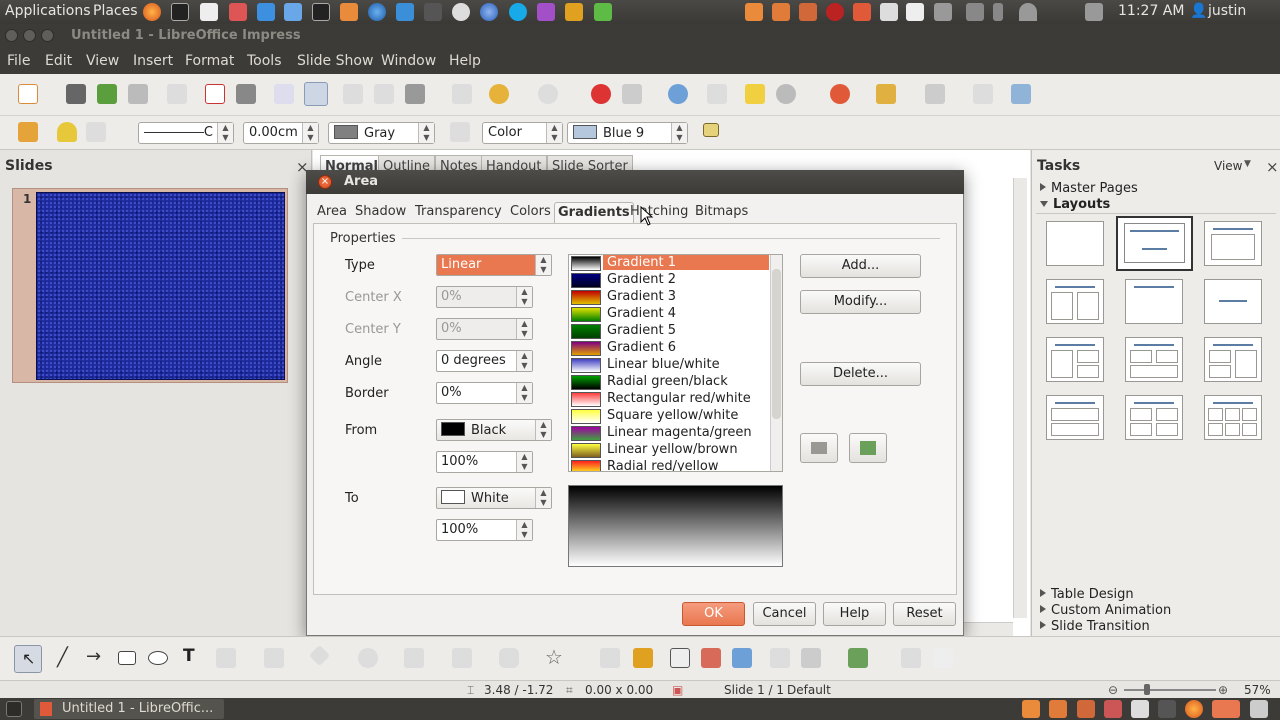  I want to click on from-color-spin: ▲ ▼, so click(543, 430).